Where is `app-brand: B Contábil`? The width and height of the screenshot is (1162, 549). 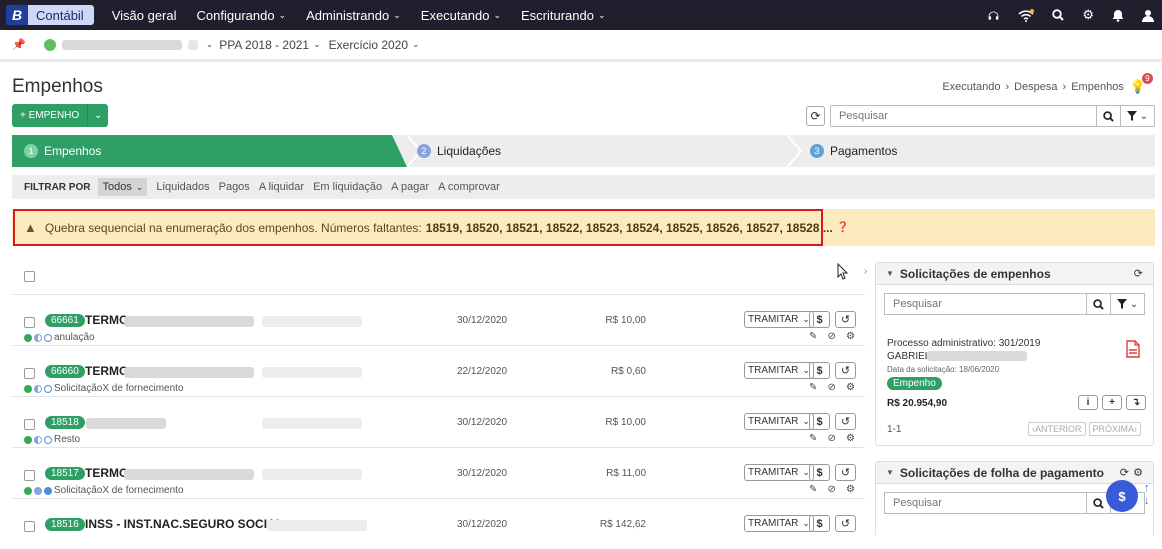 app-brand: B Contábil is located at coordinates (50, 15).